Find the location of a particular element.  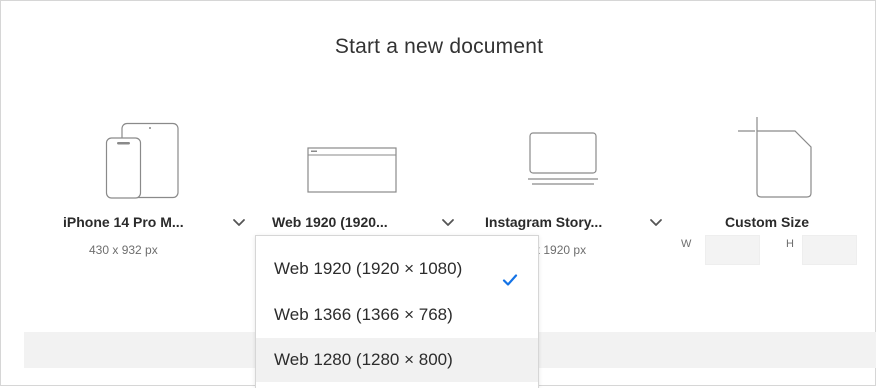

width-label: W is located at coordinates (686, 244).